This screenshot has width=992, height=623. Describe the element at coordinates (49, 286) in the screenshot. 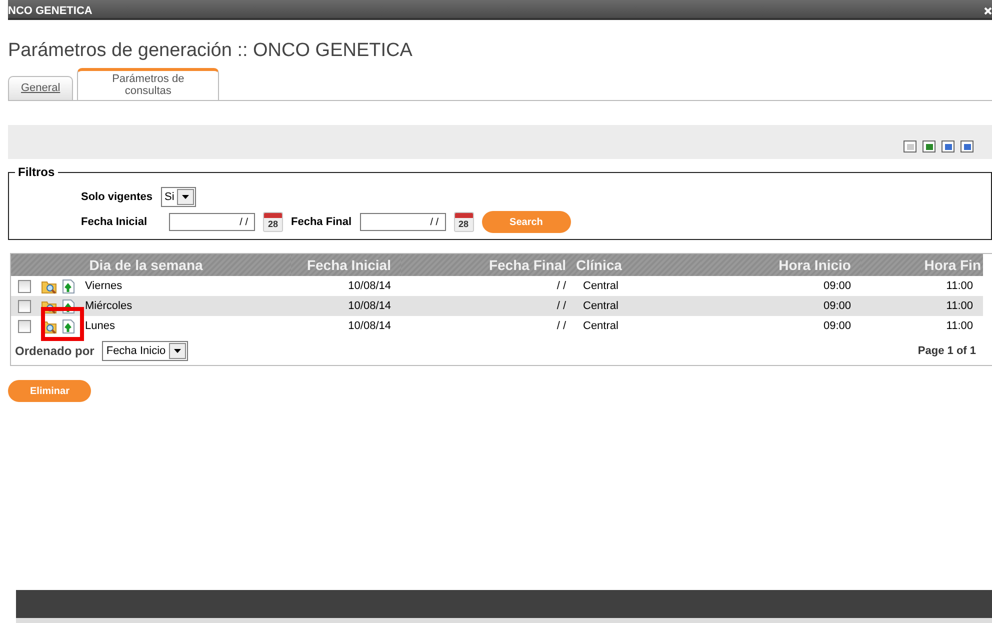

I see `folder-search-icon` at that location.